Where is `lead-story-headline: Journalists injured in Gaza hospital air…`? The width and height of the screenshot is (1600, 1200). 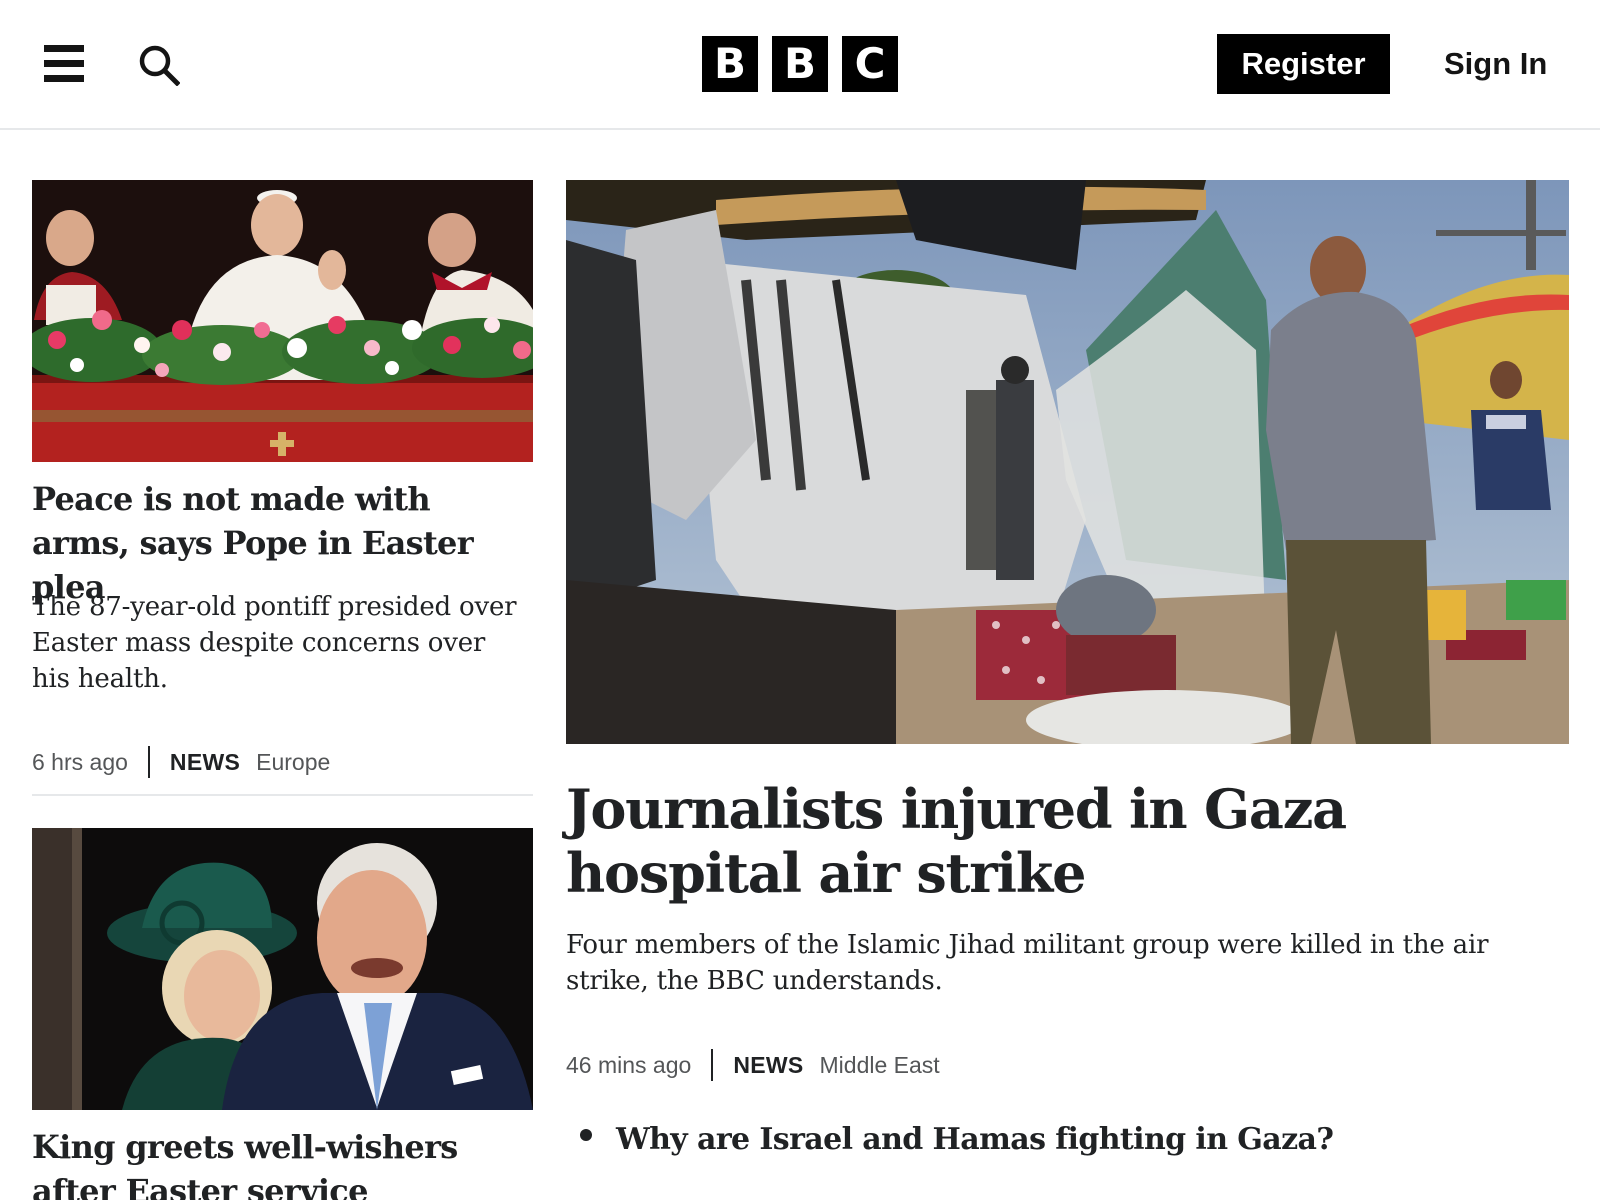
lead-story-headline: Journalists injured in Gaza hospital air… is located at coordinates (1061, 841).